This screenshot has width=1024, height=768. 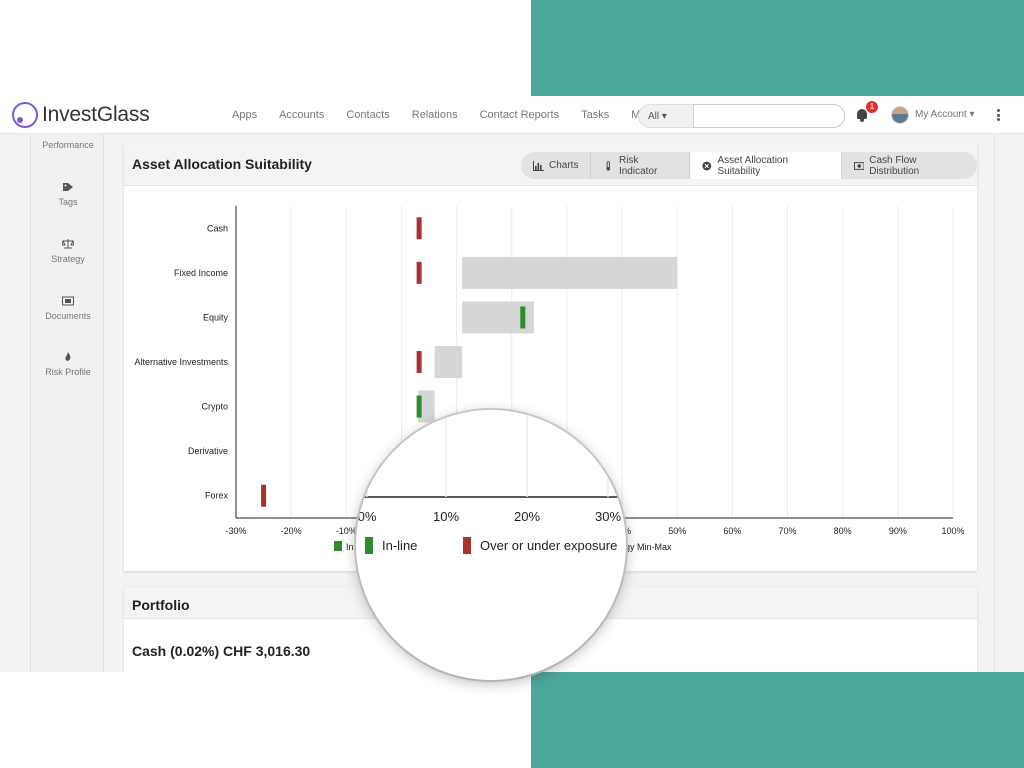 I want to click on x-tick-label: 90%, so click(x=898, y=531).